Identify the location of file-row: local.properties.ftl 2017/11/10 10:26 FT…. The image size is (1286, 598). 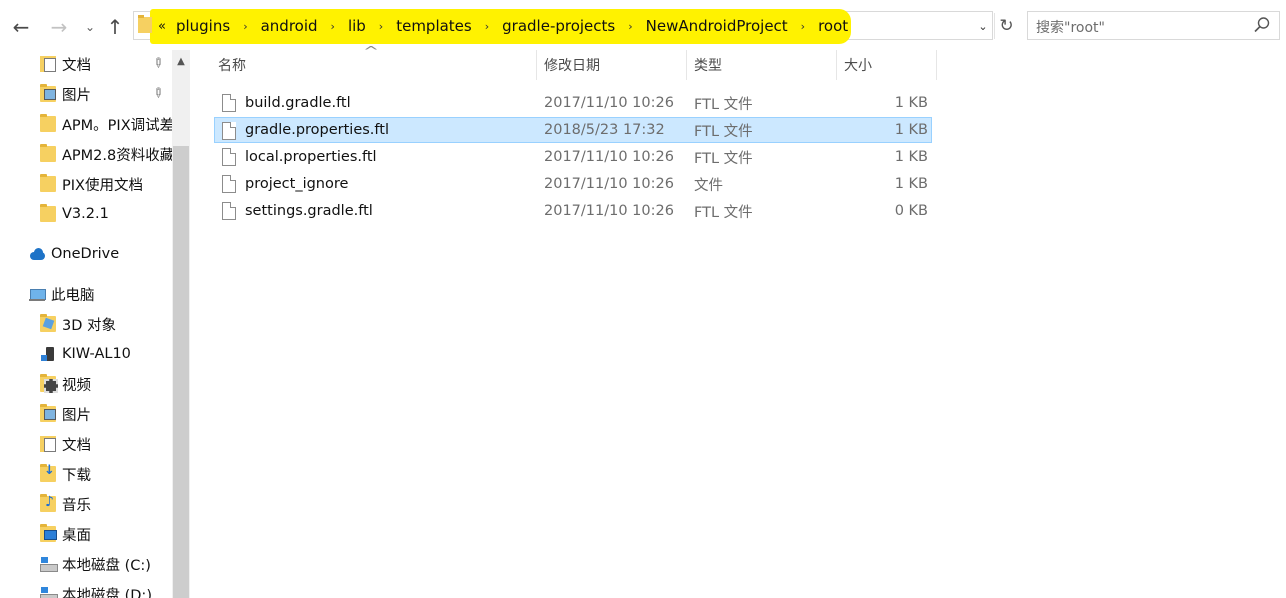
(573, 157).